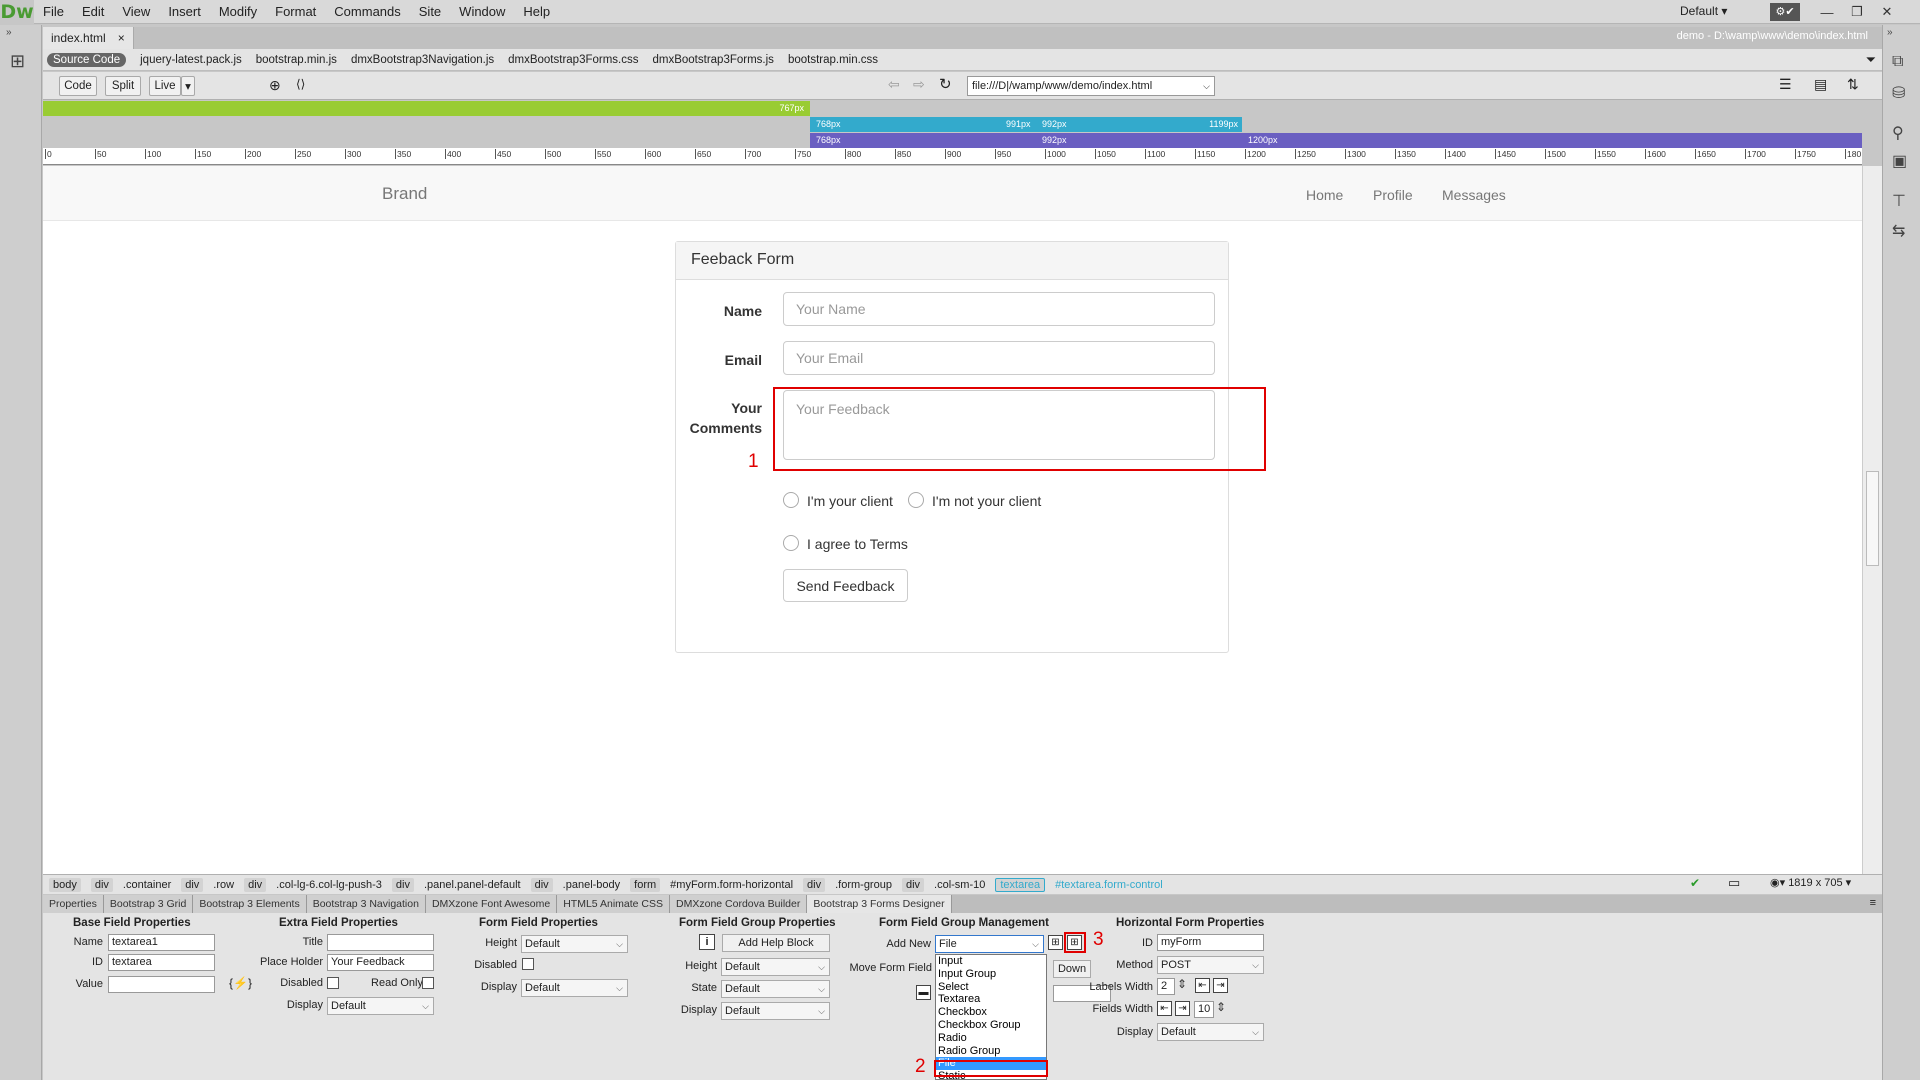 This screenshot has height=1080, width=1920. Describe the element at coordinates (165, 86) in the screenshot. I see `live-view-button: Live` at that location.